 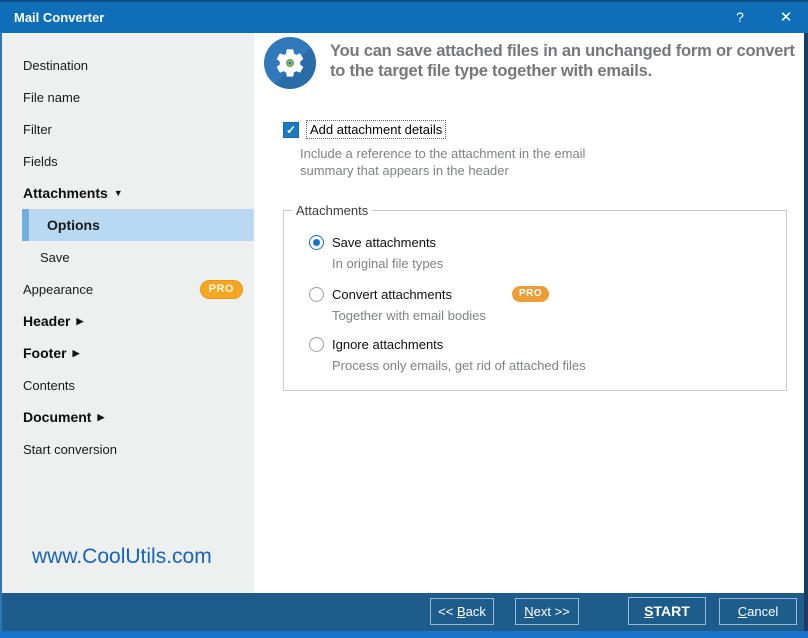 I want to click on sidebar-item-document: Document ▶, so click(x=128, y=417).